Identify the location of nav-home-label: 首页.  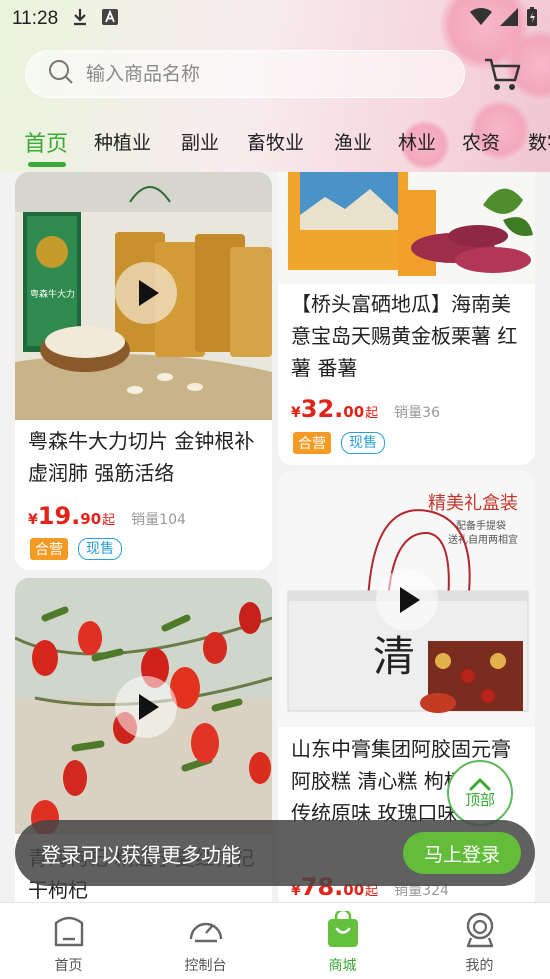
(68, 966).